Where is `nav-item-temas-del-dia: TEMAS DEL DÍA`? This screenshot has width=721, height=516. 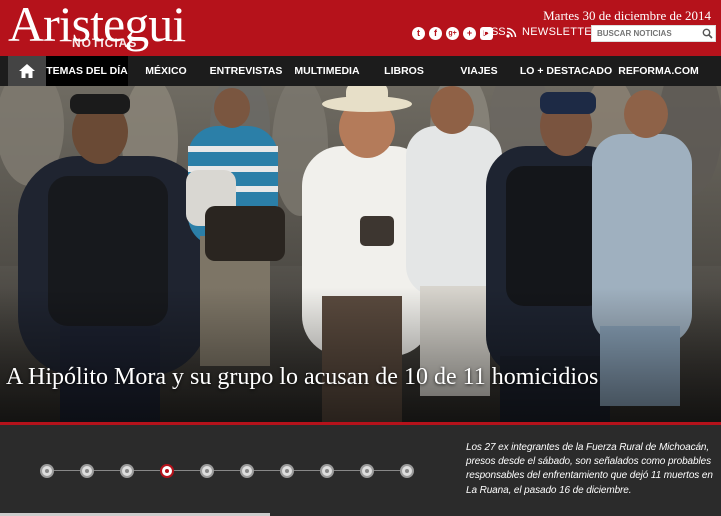 nav-item-temas-del-dia: TEMAS DEL DÍA is located at coordinates (87, 71).